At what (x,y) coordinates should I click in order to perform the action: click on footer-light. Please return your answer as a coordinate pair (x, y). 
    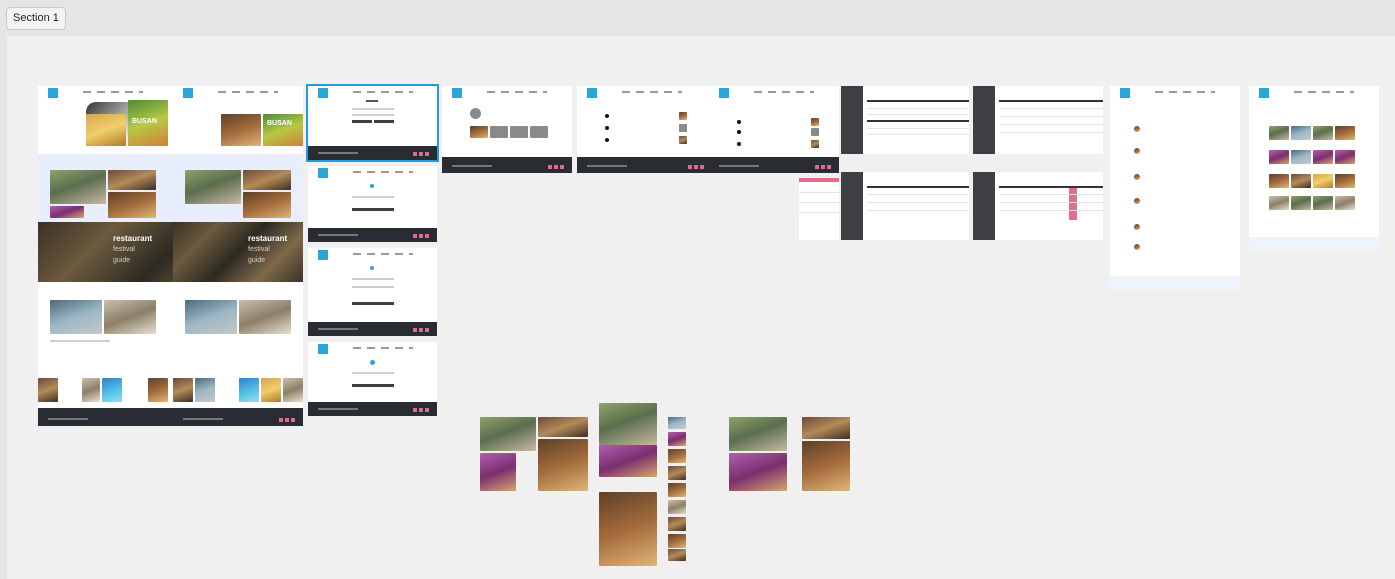
    Looking at the image, I should click on (1175, 283).